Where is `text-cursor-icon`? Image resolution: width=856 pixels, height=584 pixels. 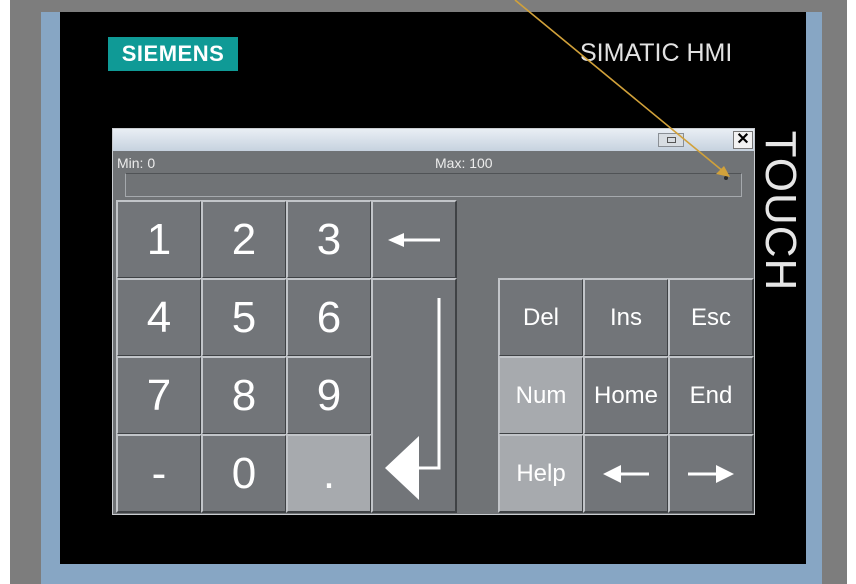 text-cursor-icon is located at coordinates (726, 178).